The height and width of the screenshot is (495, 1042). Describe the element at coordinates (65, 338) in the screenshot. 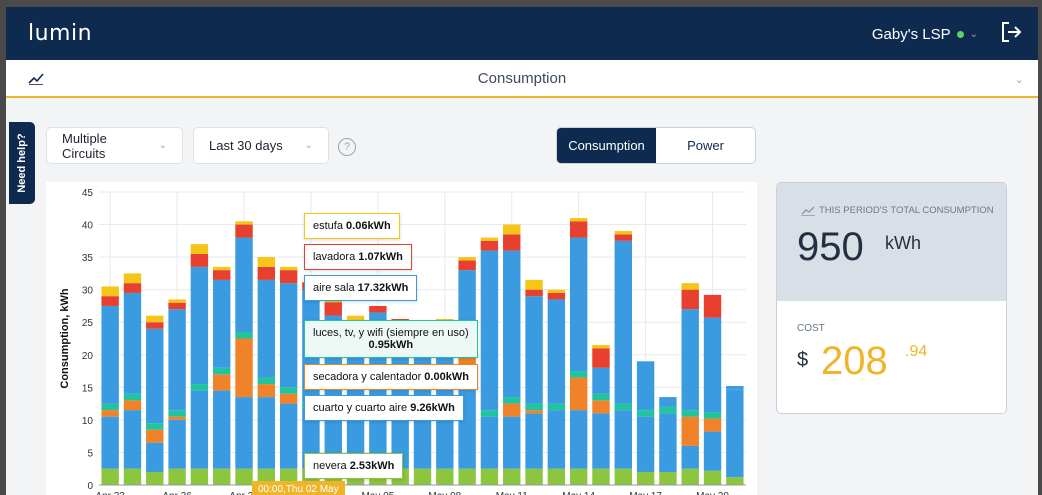

I see `y-axis-title: Consumption, kWh` at that location.